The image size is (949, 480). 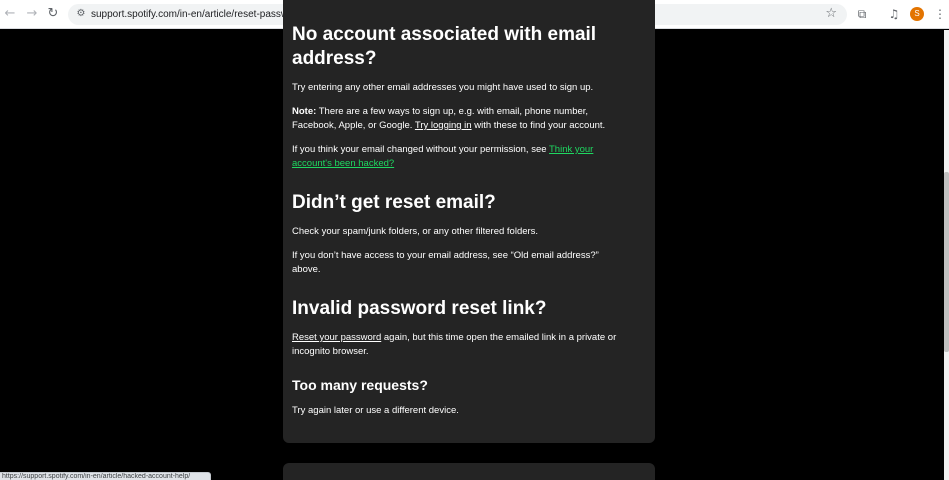 What do you see at coordinates (360, 385) in the screenshot?
I see `heading-too-many-requests: Too many requests?` at bounding box center [360, 385].